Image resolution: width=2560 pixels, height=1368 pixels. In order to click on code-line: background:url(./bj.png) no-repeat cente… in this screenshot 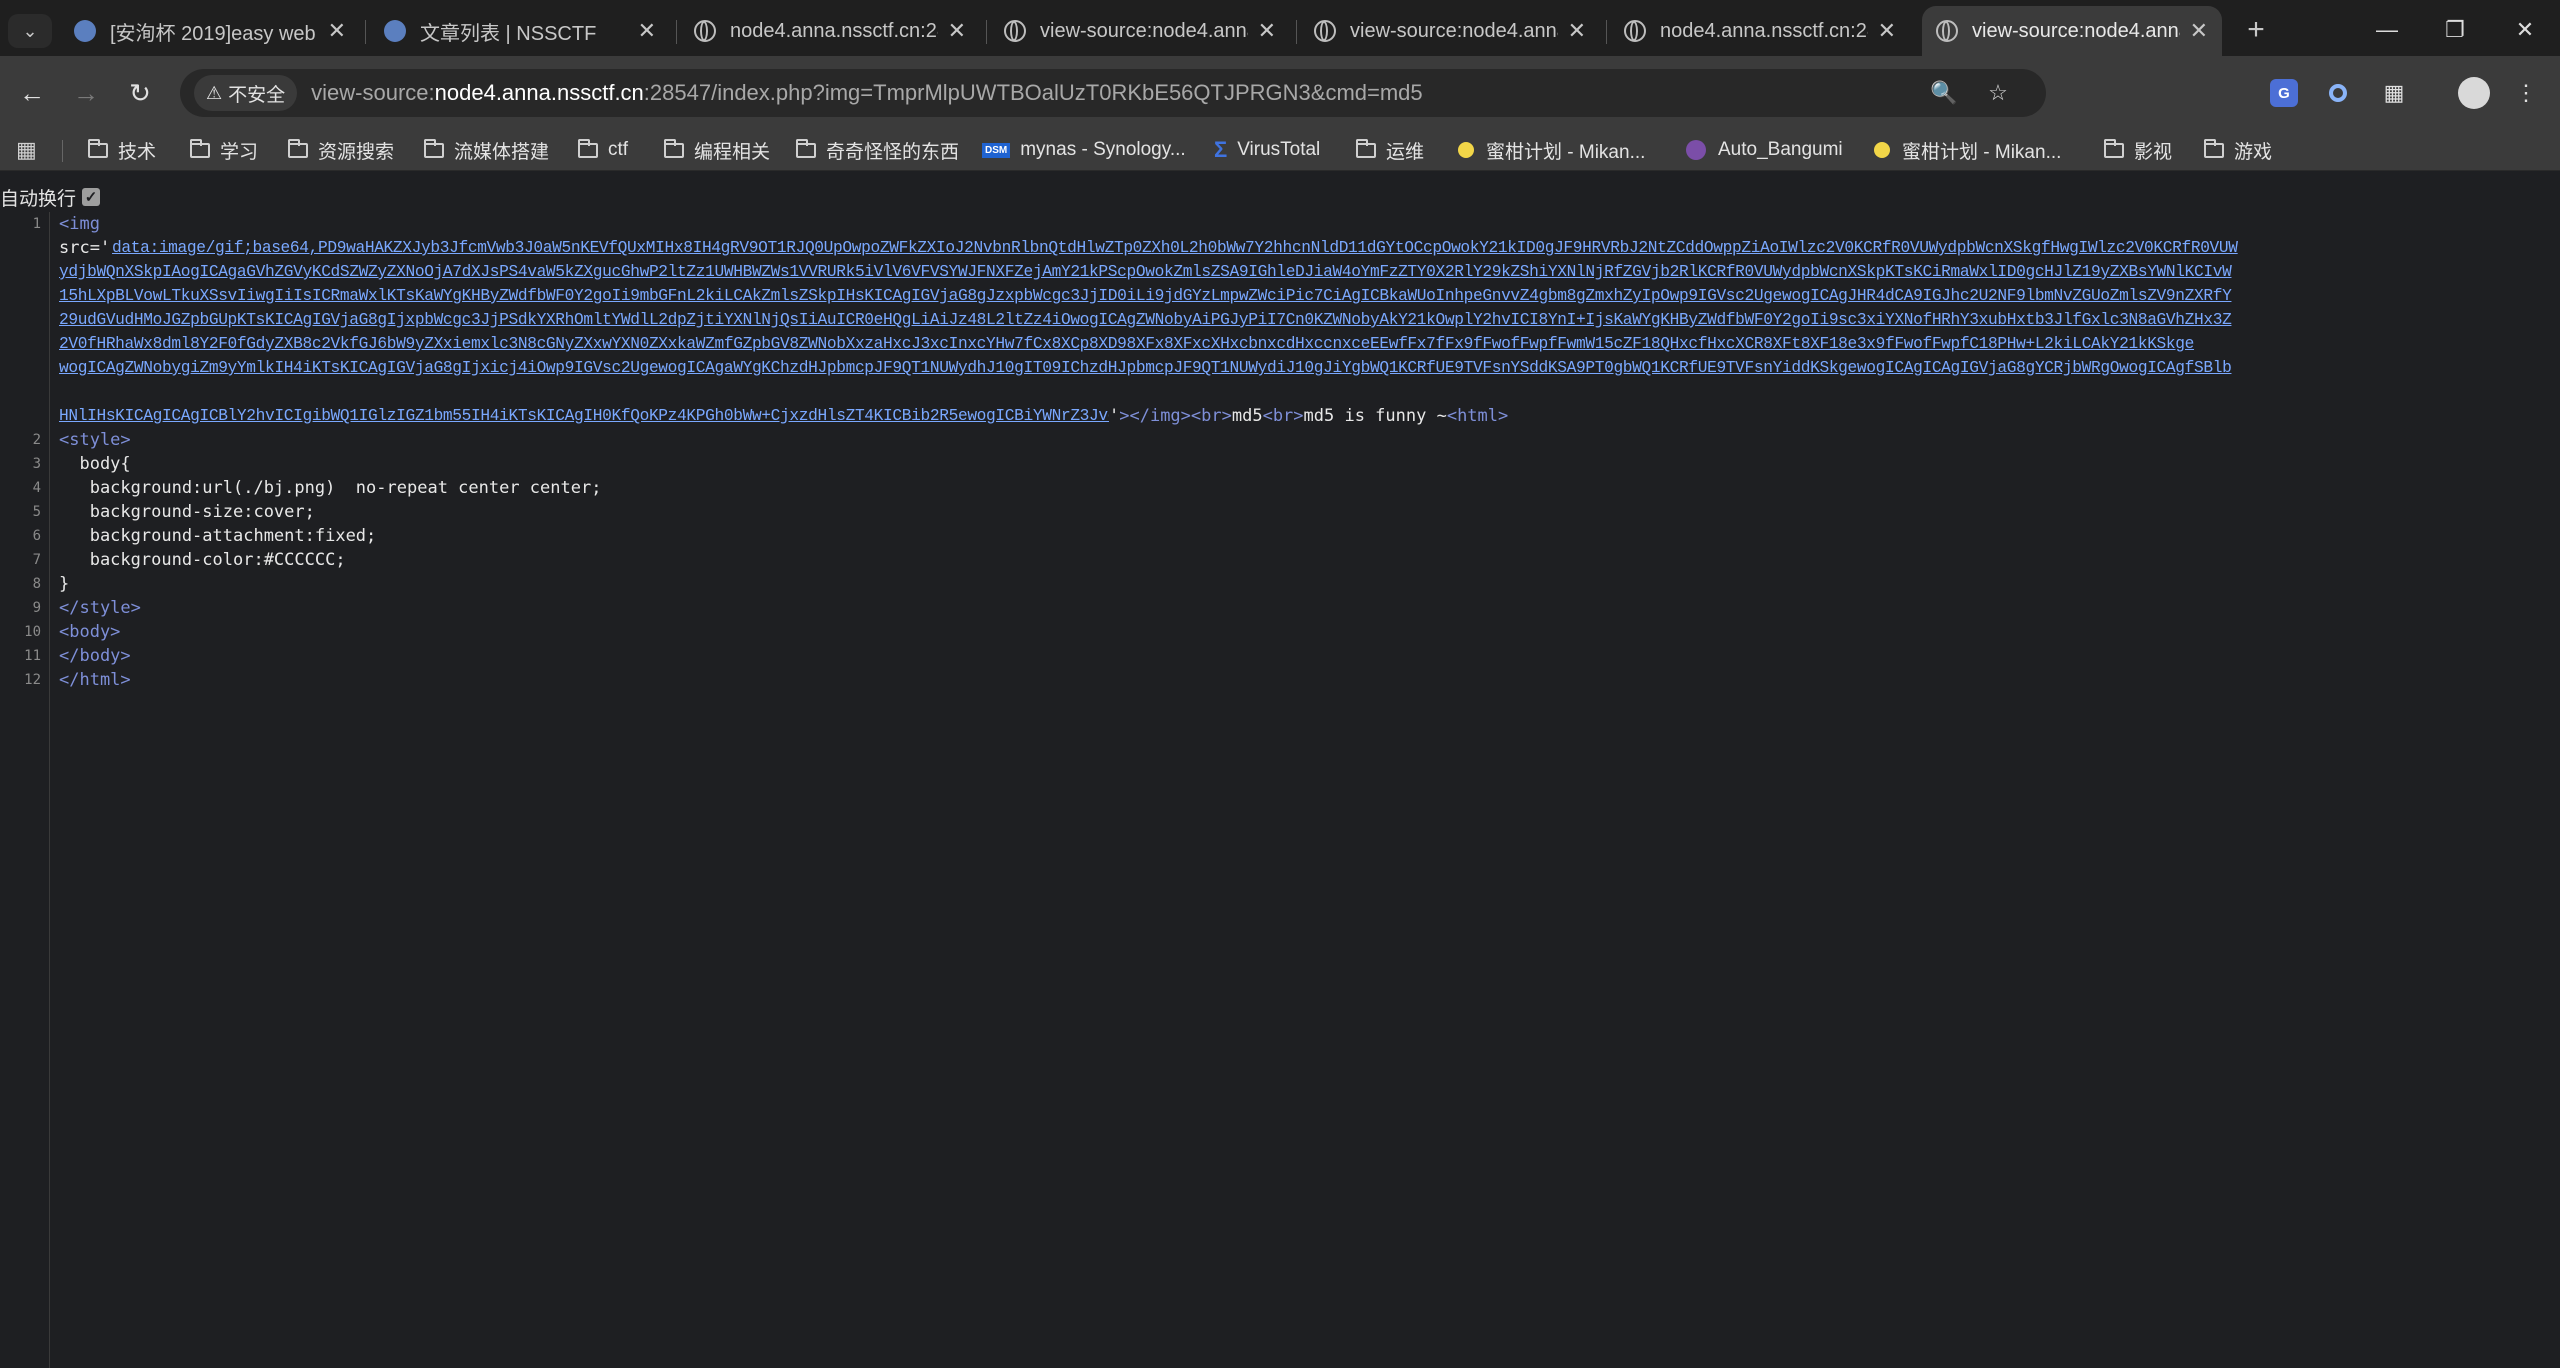, I will do `click(330, 488)`.